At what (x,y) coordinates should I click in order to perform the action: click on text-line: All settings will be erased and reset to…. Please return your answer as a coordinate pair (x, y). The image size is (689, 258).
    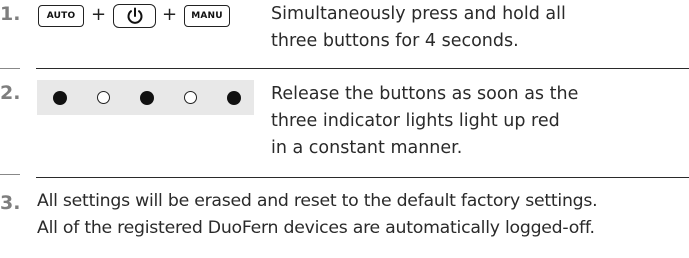
    Looking at the image, I should click on (317, 201).